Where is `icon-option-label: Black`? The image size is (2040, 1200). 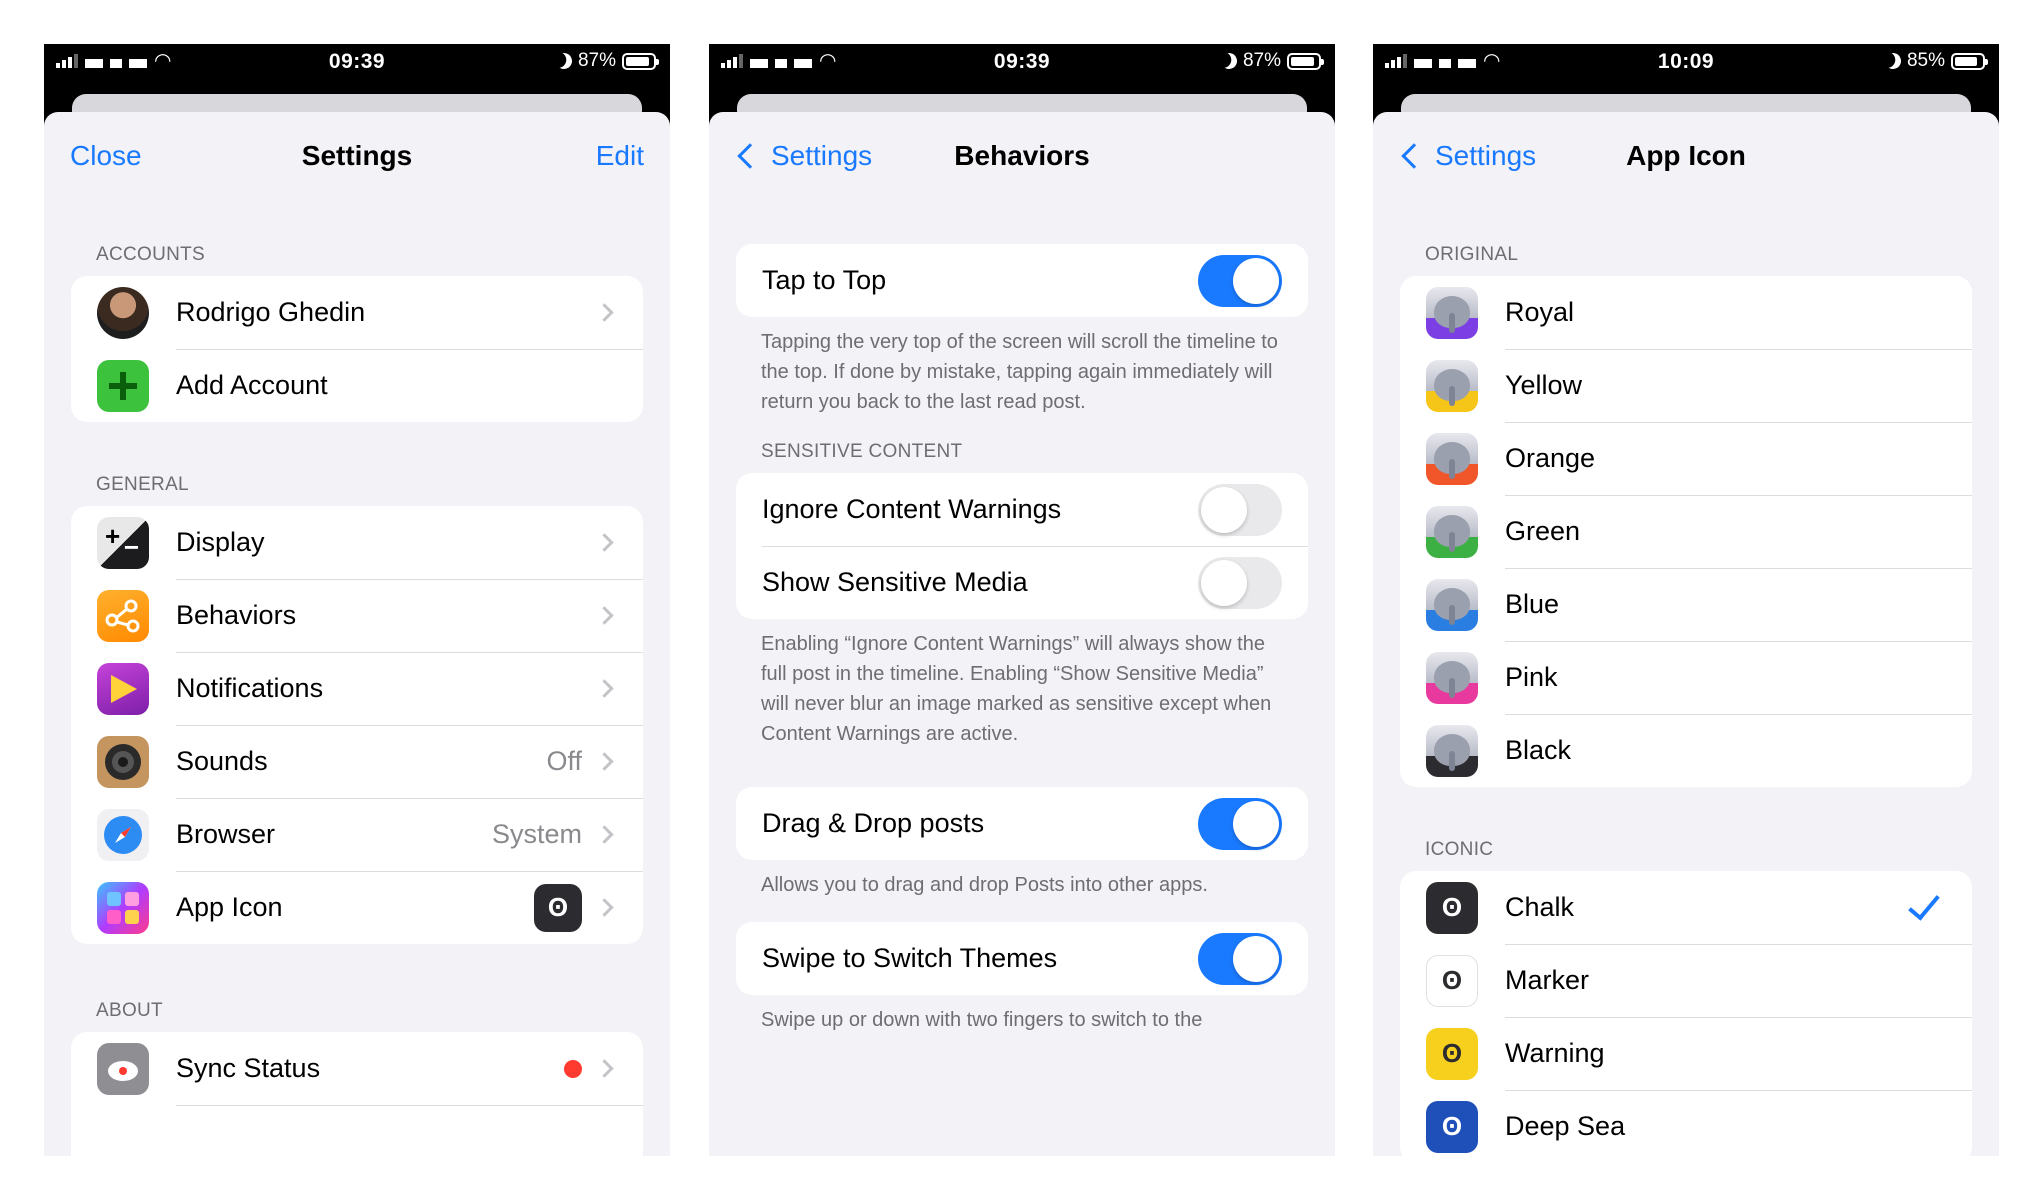 icon-option-label: Black is located at coordinates (1538, 750).